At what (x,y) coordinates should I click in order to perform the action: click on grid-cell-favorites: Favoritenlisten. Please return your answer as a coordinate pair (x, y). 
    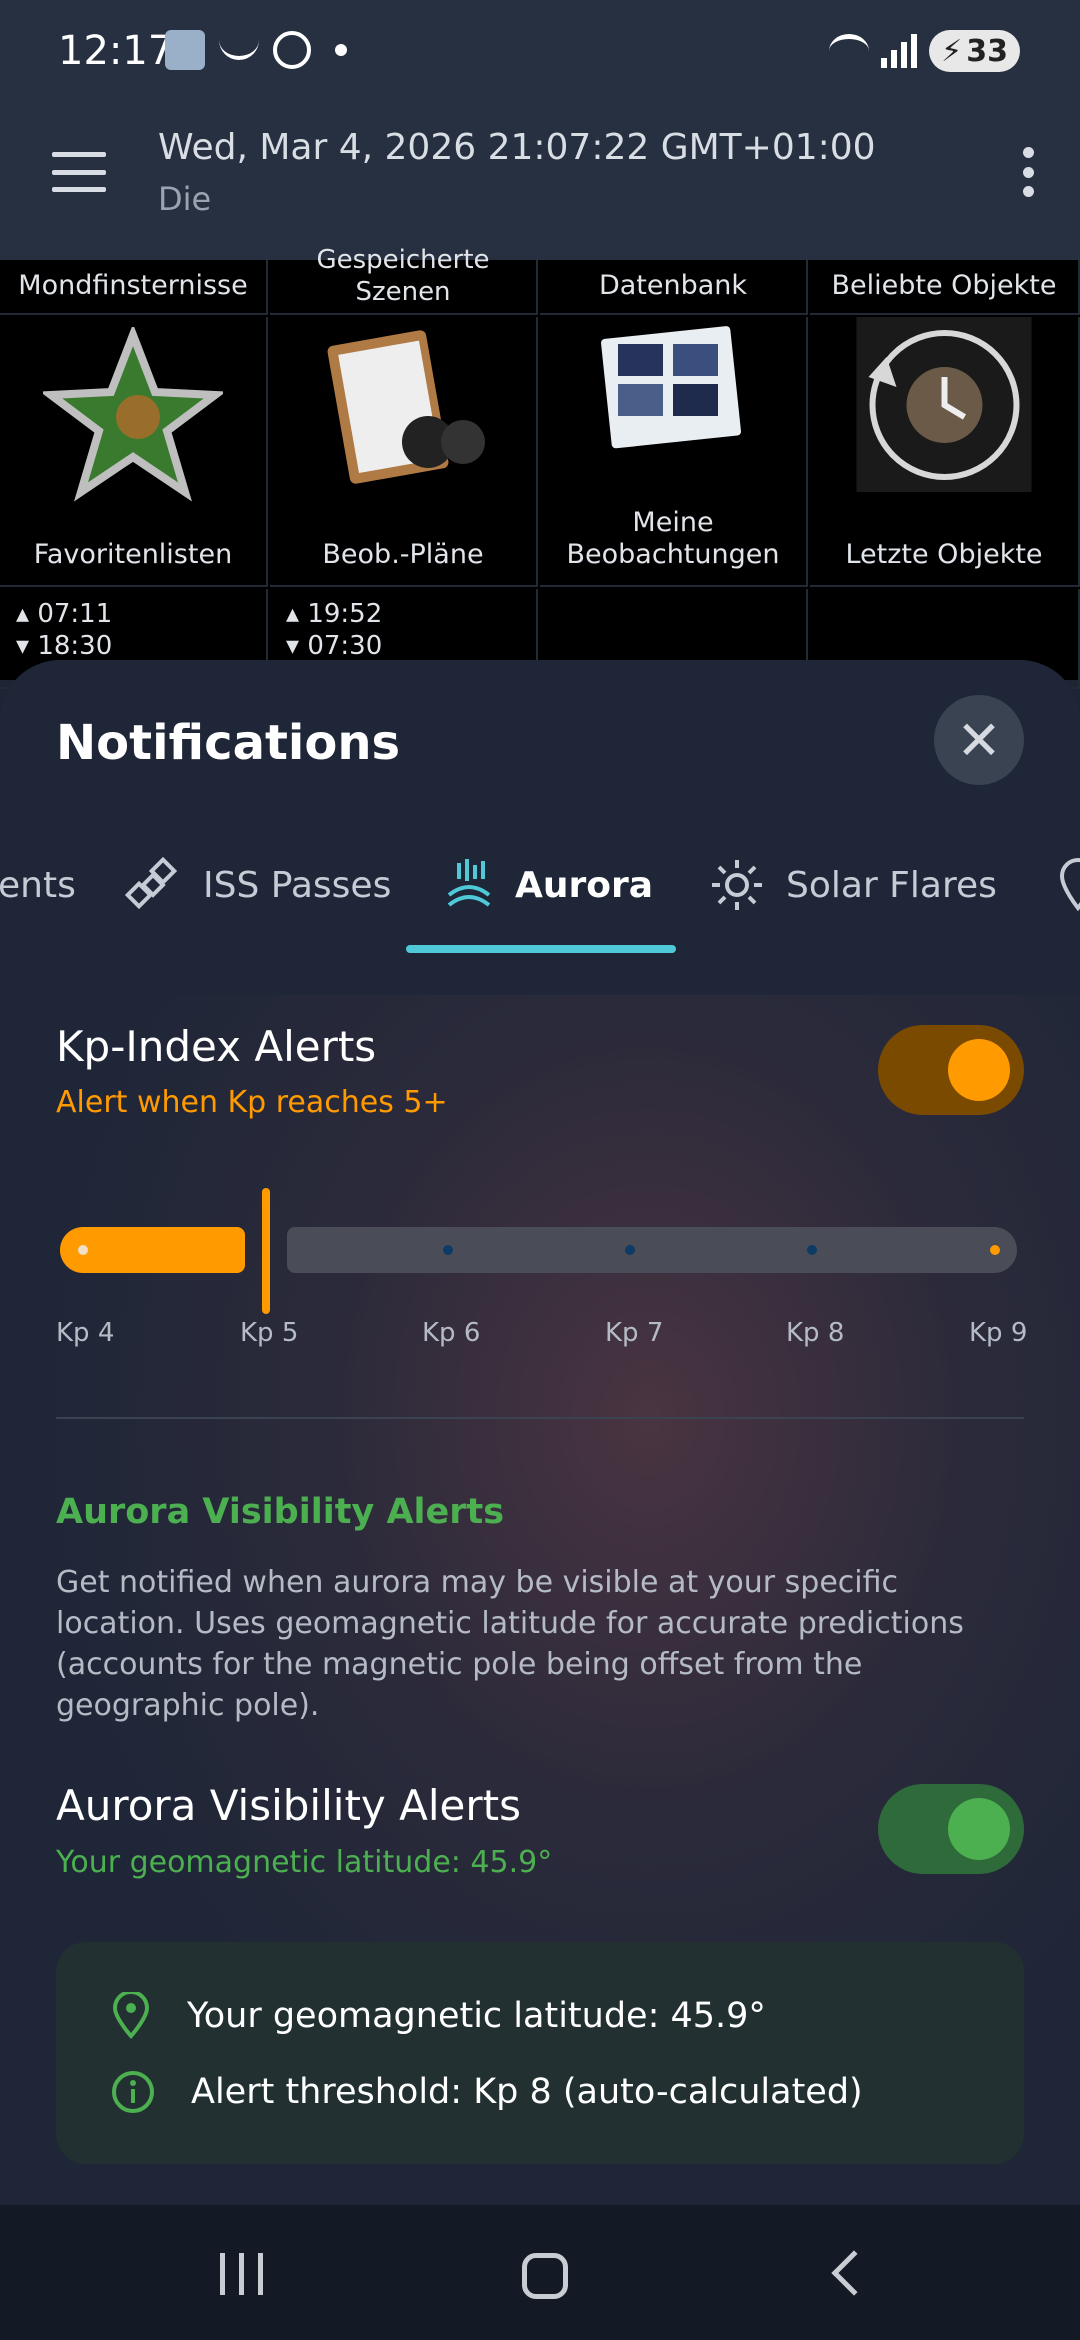
    Looking at the image, I should click on (134, 452).